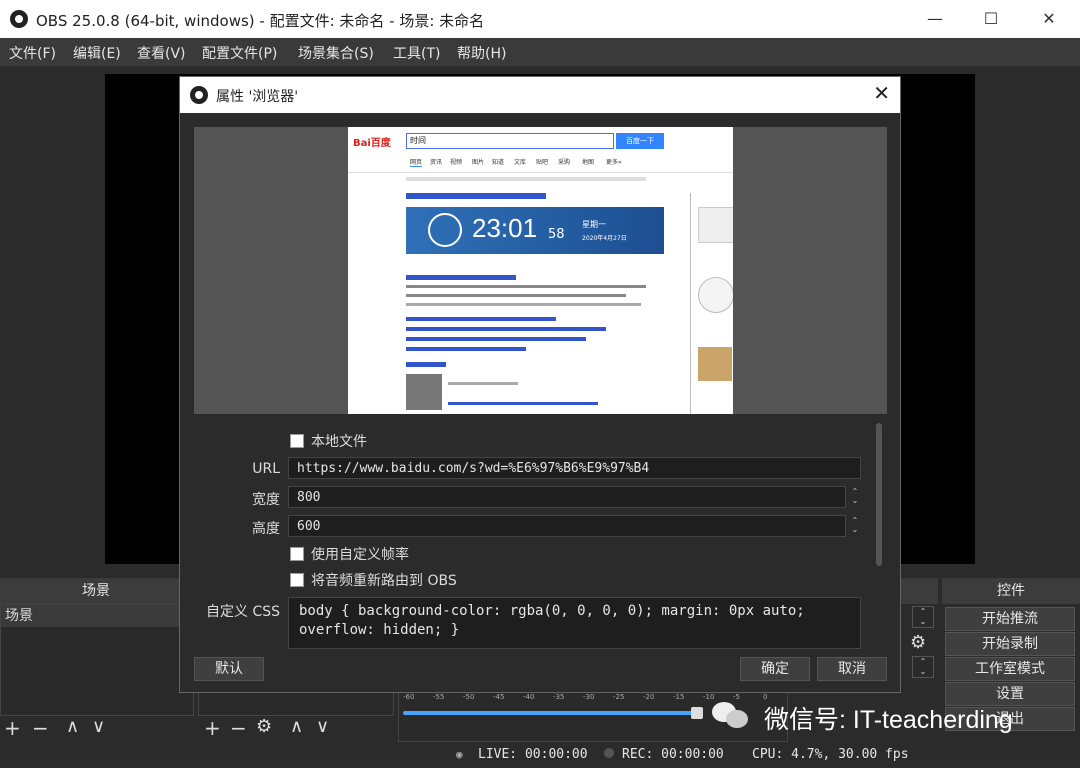 The image size is (1080, 768). What do you see at coordinates (697, 713) in the screenshot?
I see `volume-slider-handle` at bounding box center [697, 713].